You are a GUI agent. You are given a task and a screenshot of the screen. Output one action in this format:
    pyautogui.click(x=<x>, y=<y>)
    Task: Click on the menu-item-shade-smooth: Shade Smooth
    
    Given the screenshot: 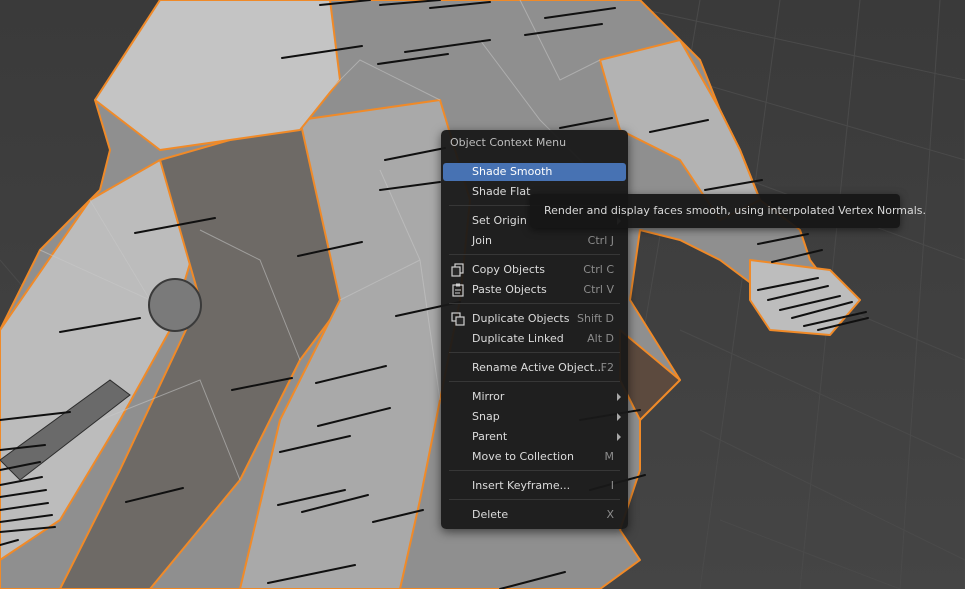 What is the action you would take?
    pyautogui.click(x=534, y=172)
    